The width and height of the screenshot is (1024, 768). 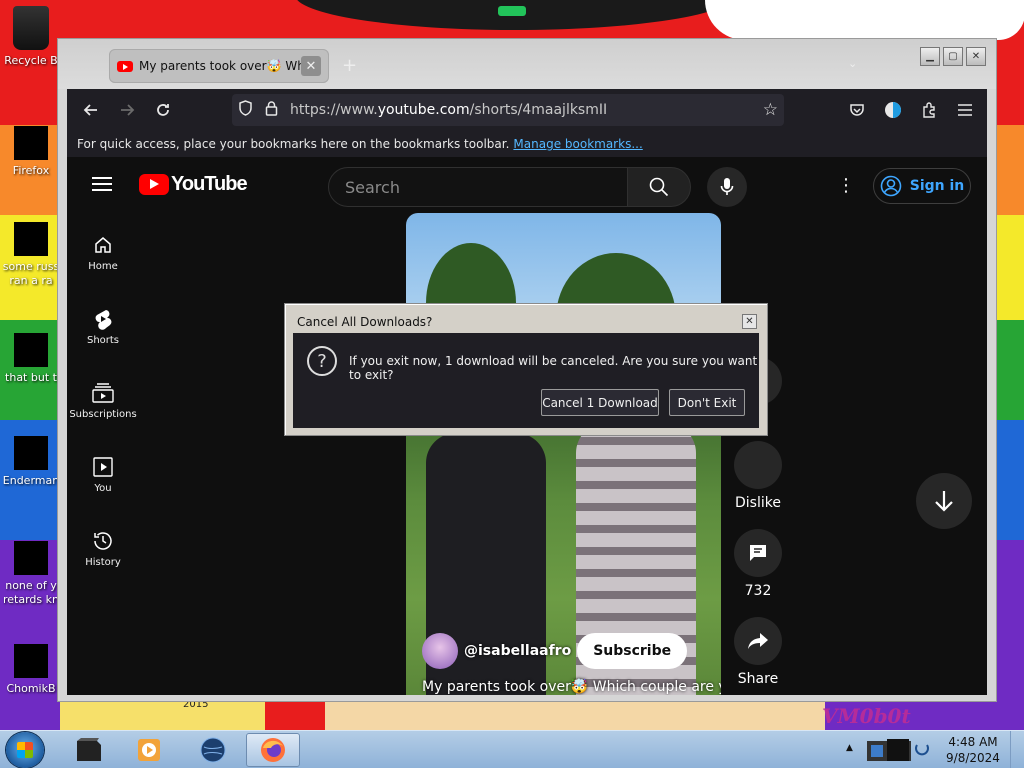 What do you see at coordinates (349, 65) in the screenshot?
I see `new-tab-icon: +` at bounding box center [349, 65].